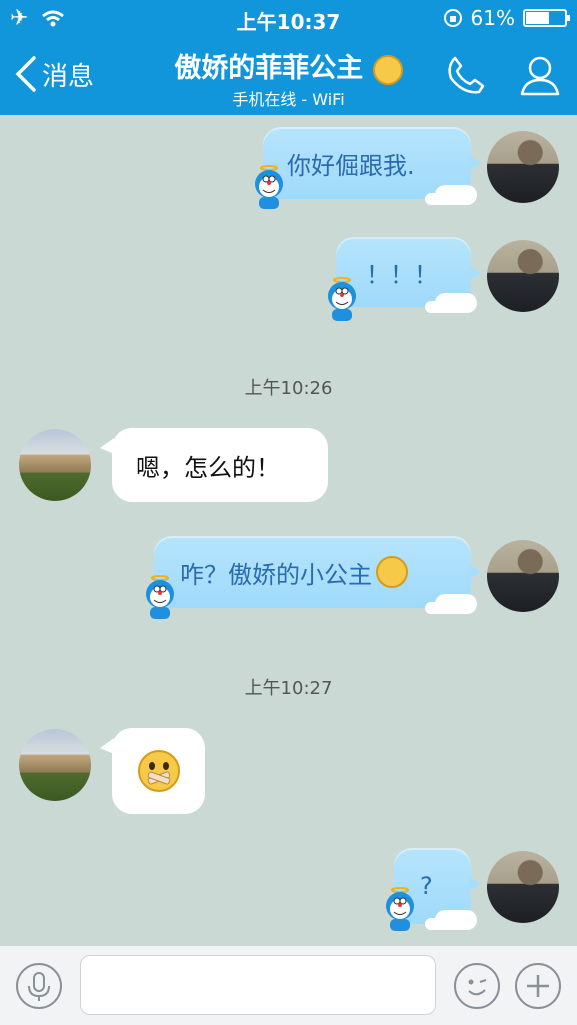  I want to click on phone-icon, so click(466, 75).